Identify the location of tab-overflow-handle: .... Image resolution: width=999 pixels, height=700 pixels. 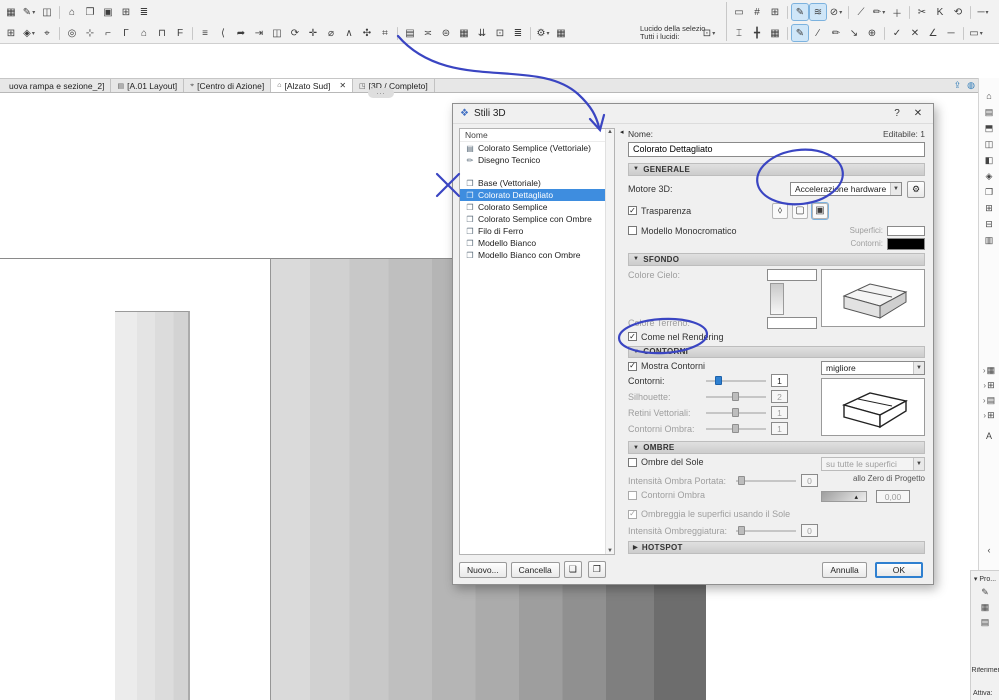
(381, 93).